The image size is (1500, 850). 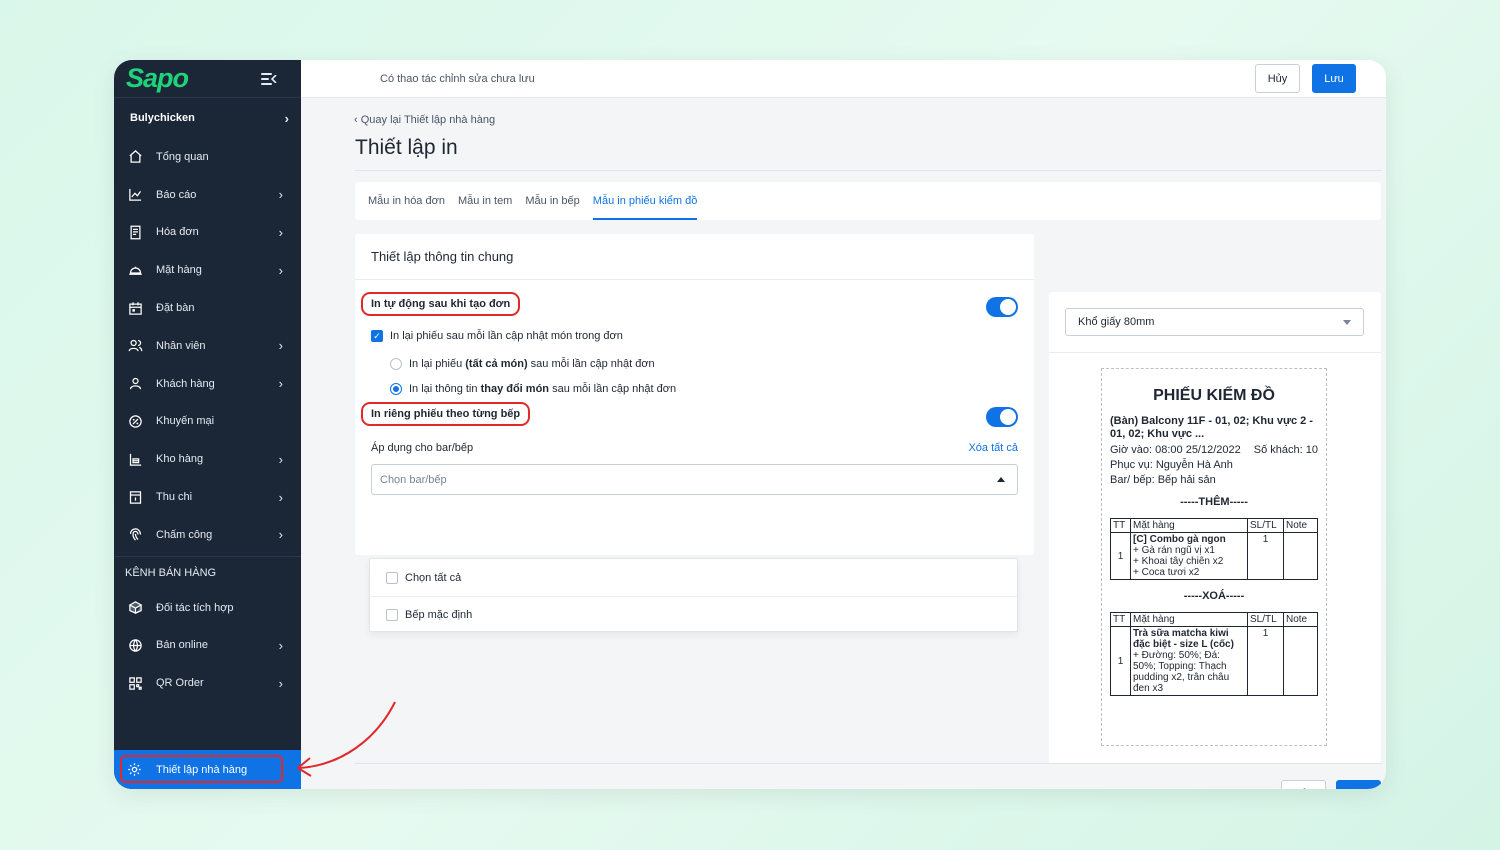 What do you see at coordinates (424, 120) in the screenshot?
I see `back-link: ‹ Quay lại Thiết lập nhà hàng` at bounding box center [424, 120].